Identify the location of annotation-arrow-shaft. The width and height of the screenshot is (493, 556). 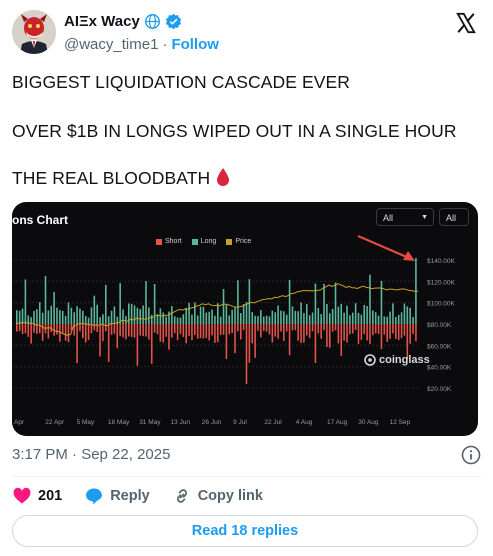
(383, 247).